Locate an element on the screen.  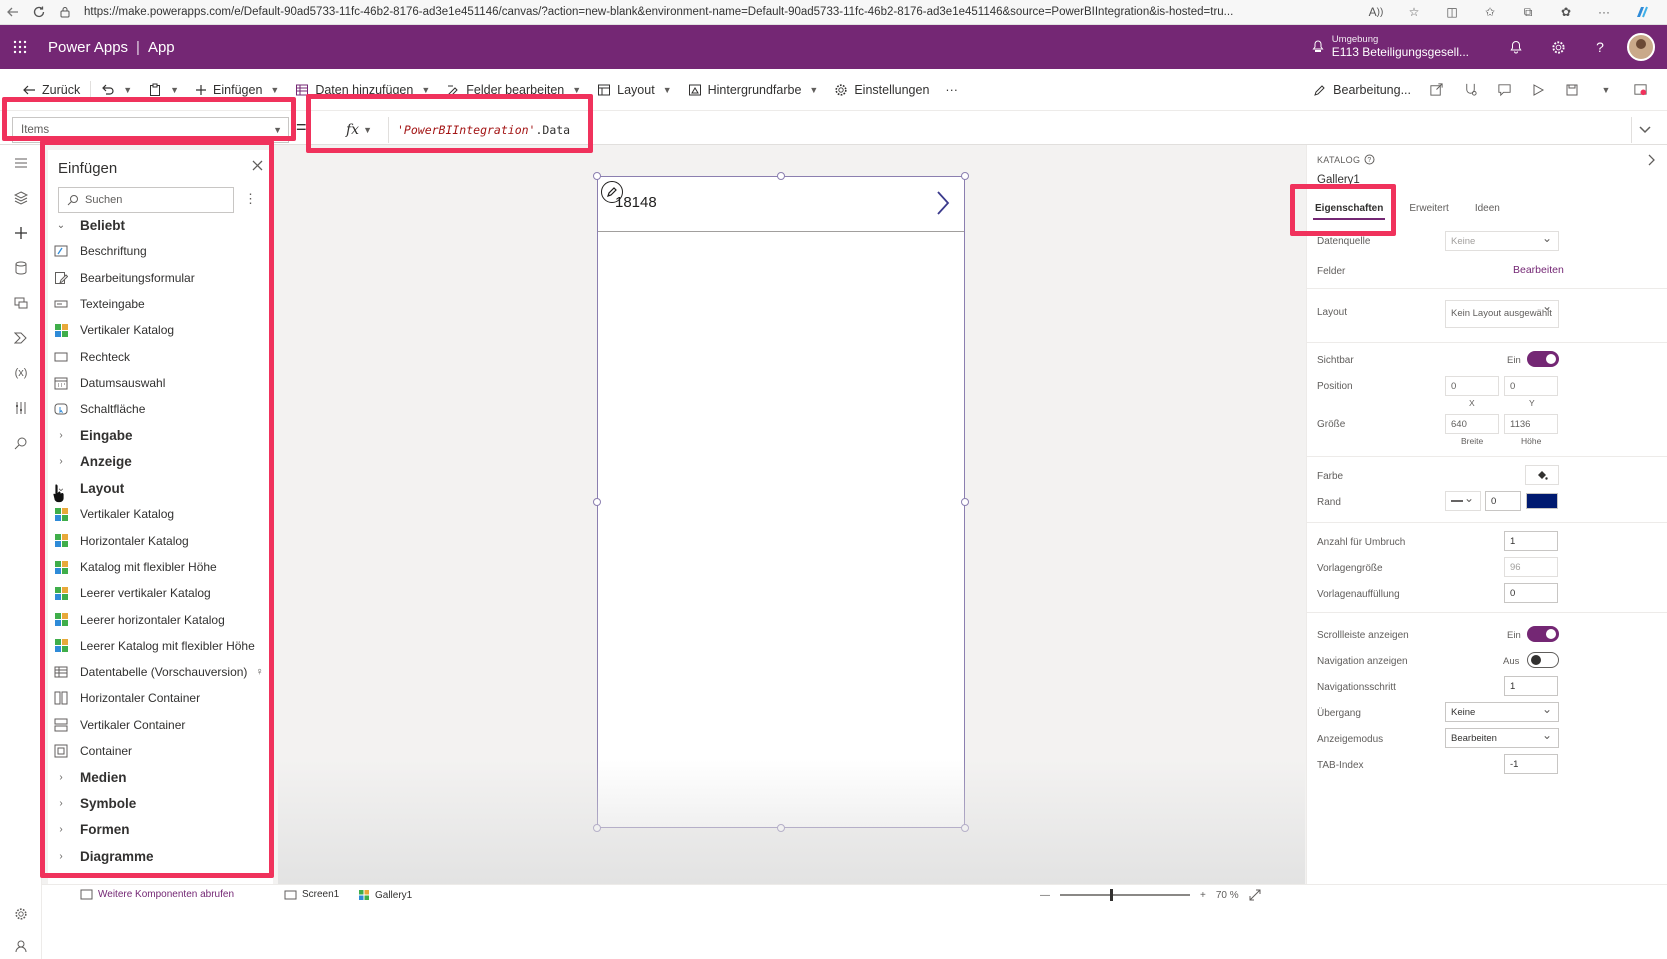
edit-fields-link: Bearbeiten is located at coordinates (1538, 270).